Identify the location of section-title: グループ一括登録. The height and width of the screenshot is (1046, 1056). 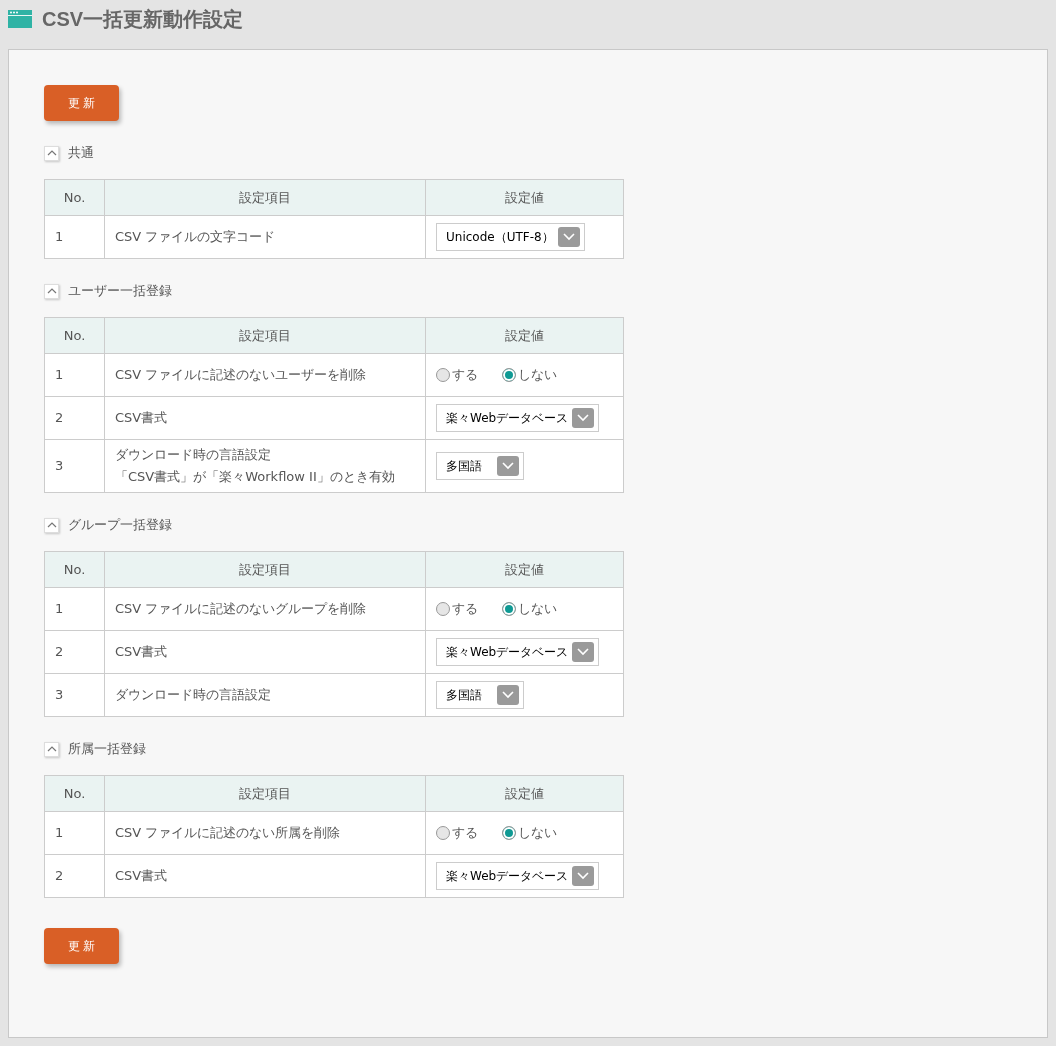
(120, 525).